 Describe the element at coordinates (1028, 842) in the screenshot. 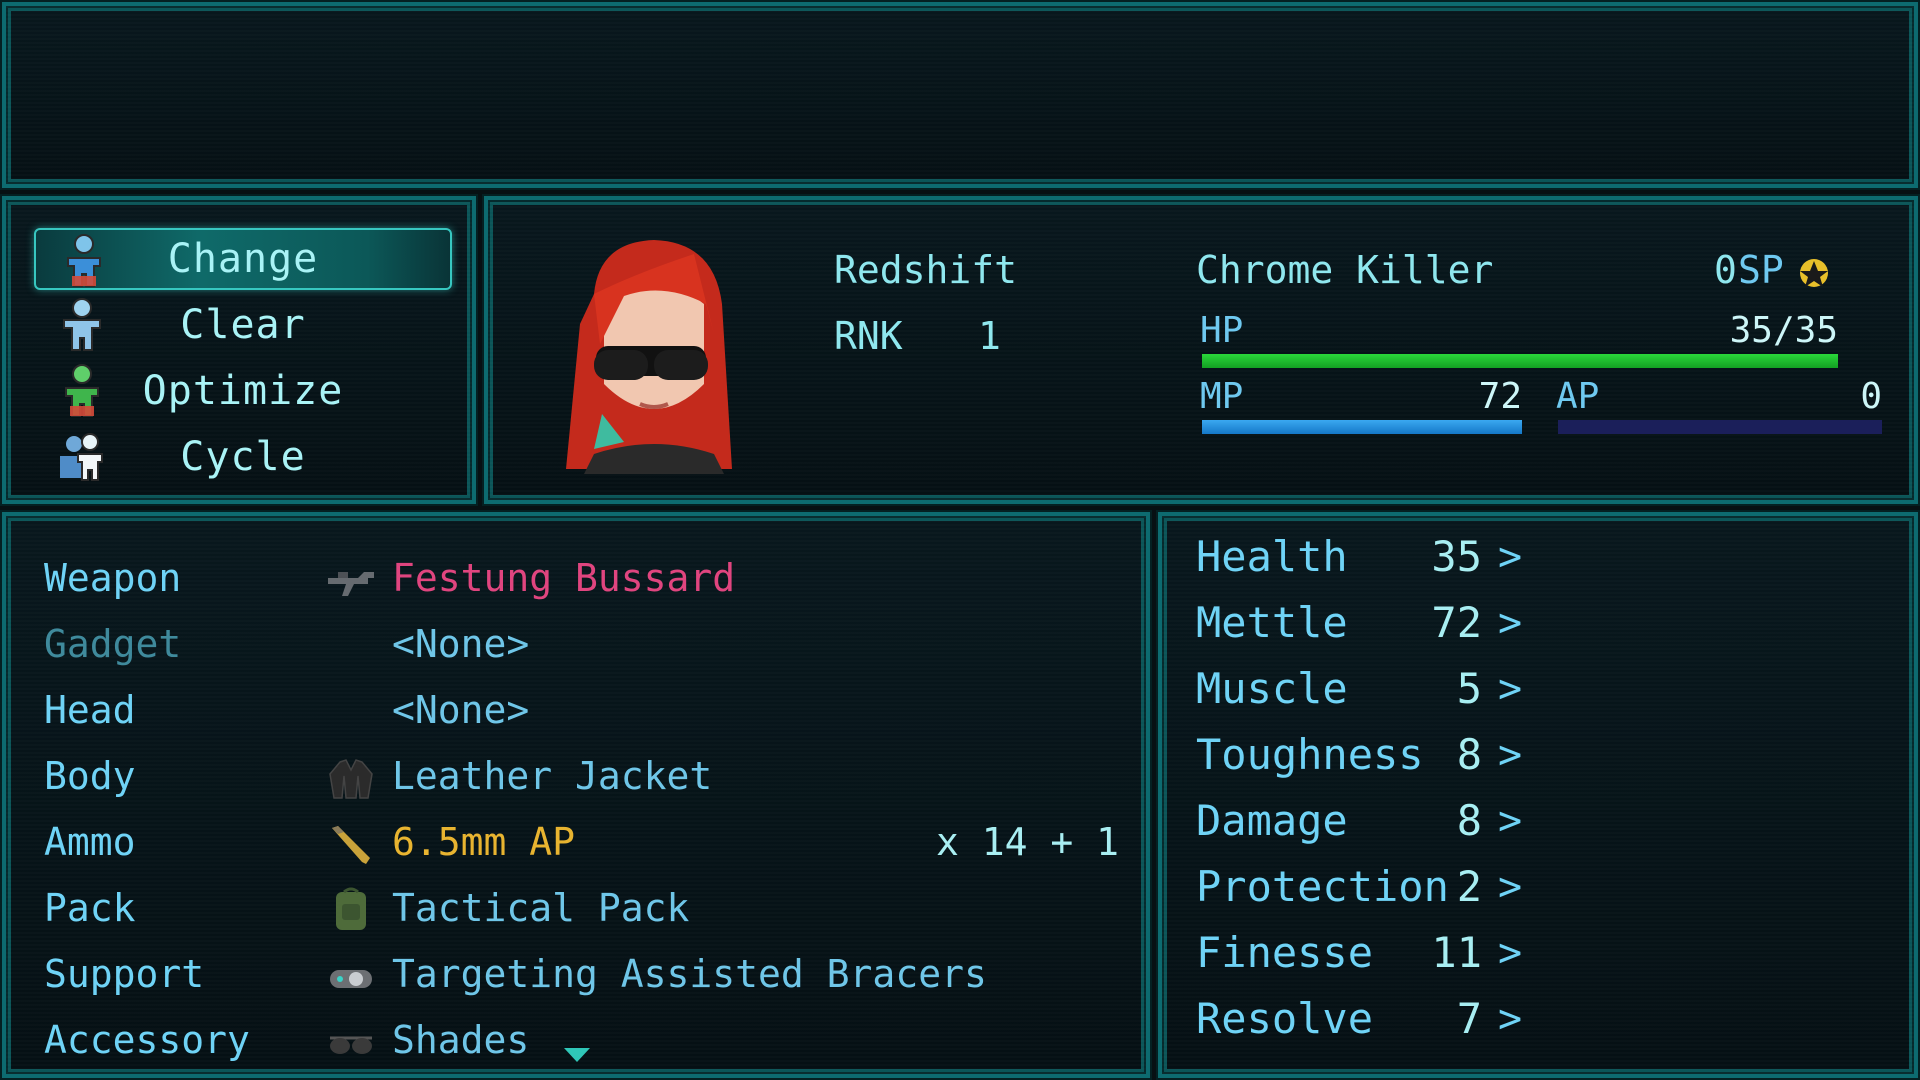

I see `ammo-quantity: x 14 + 1` at that location.